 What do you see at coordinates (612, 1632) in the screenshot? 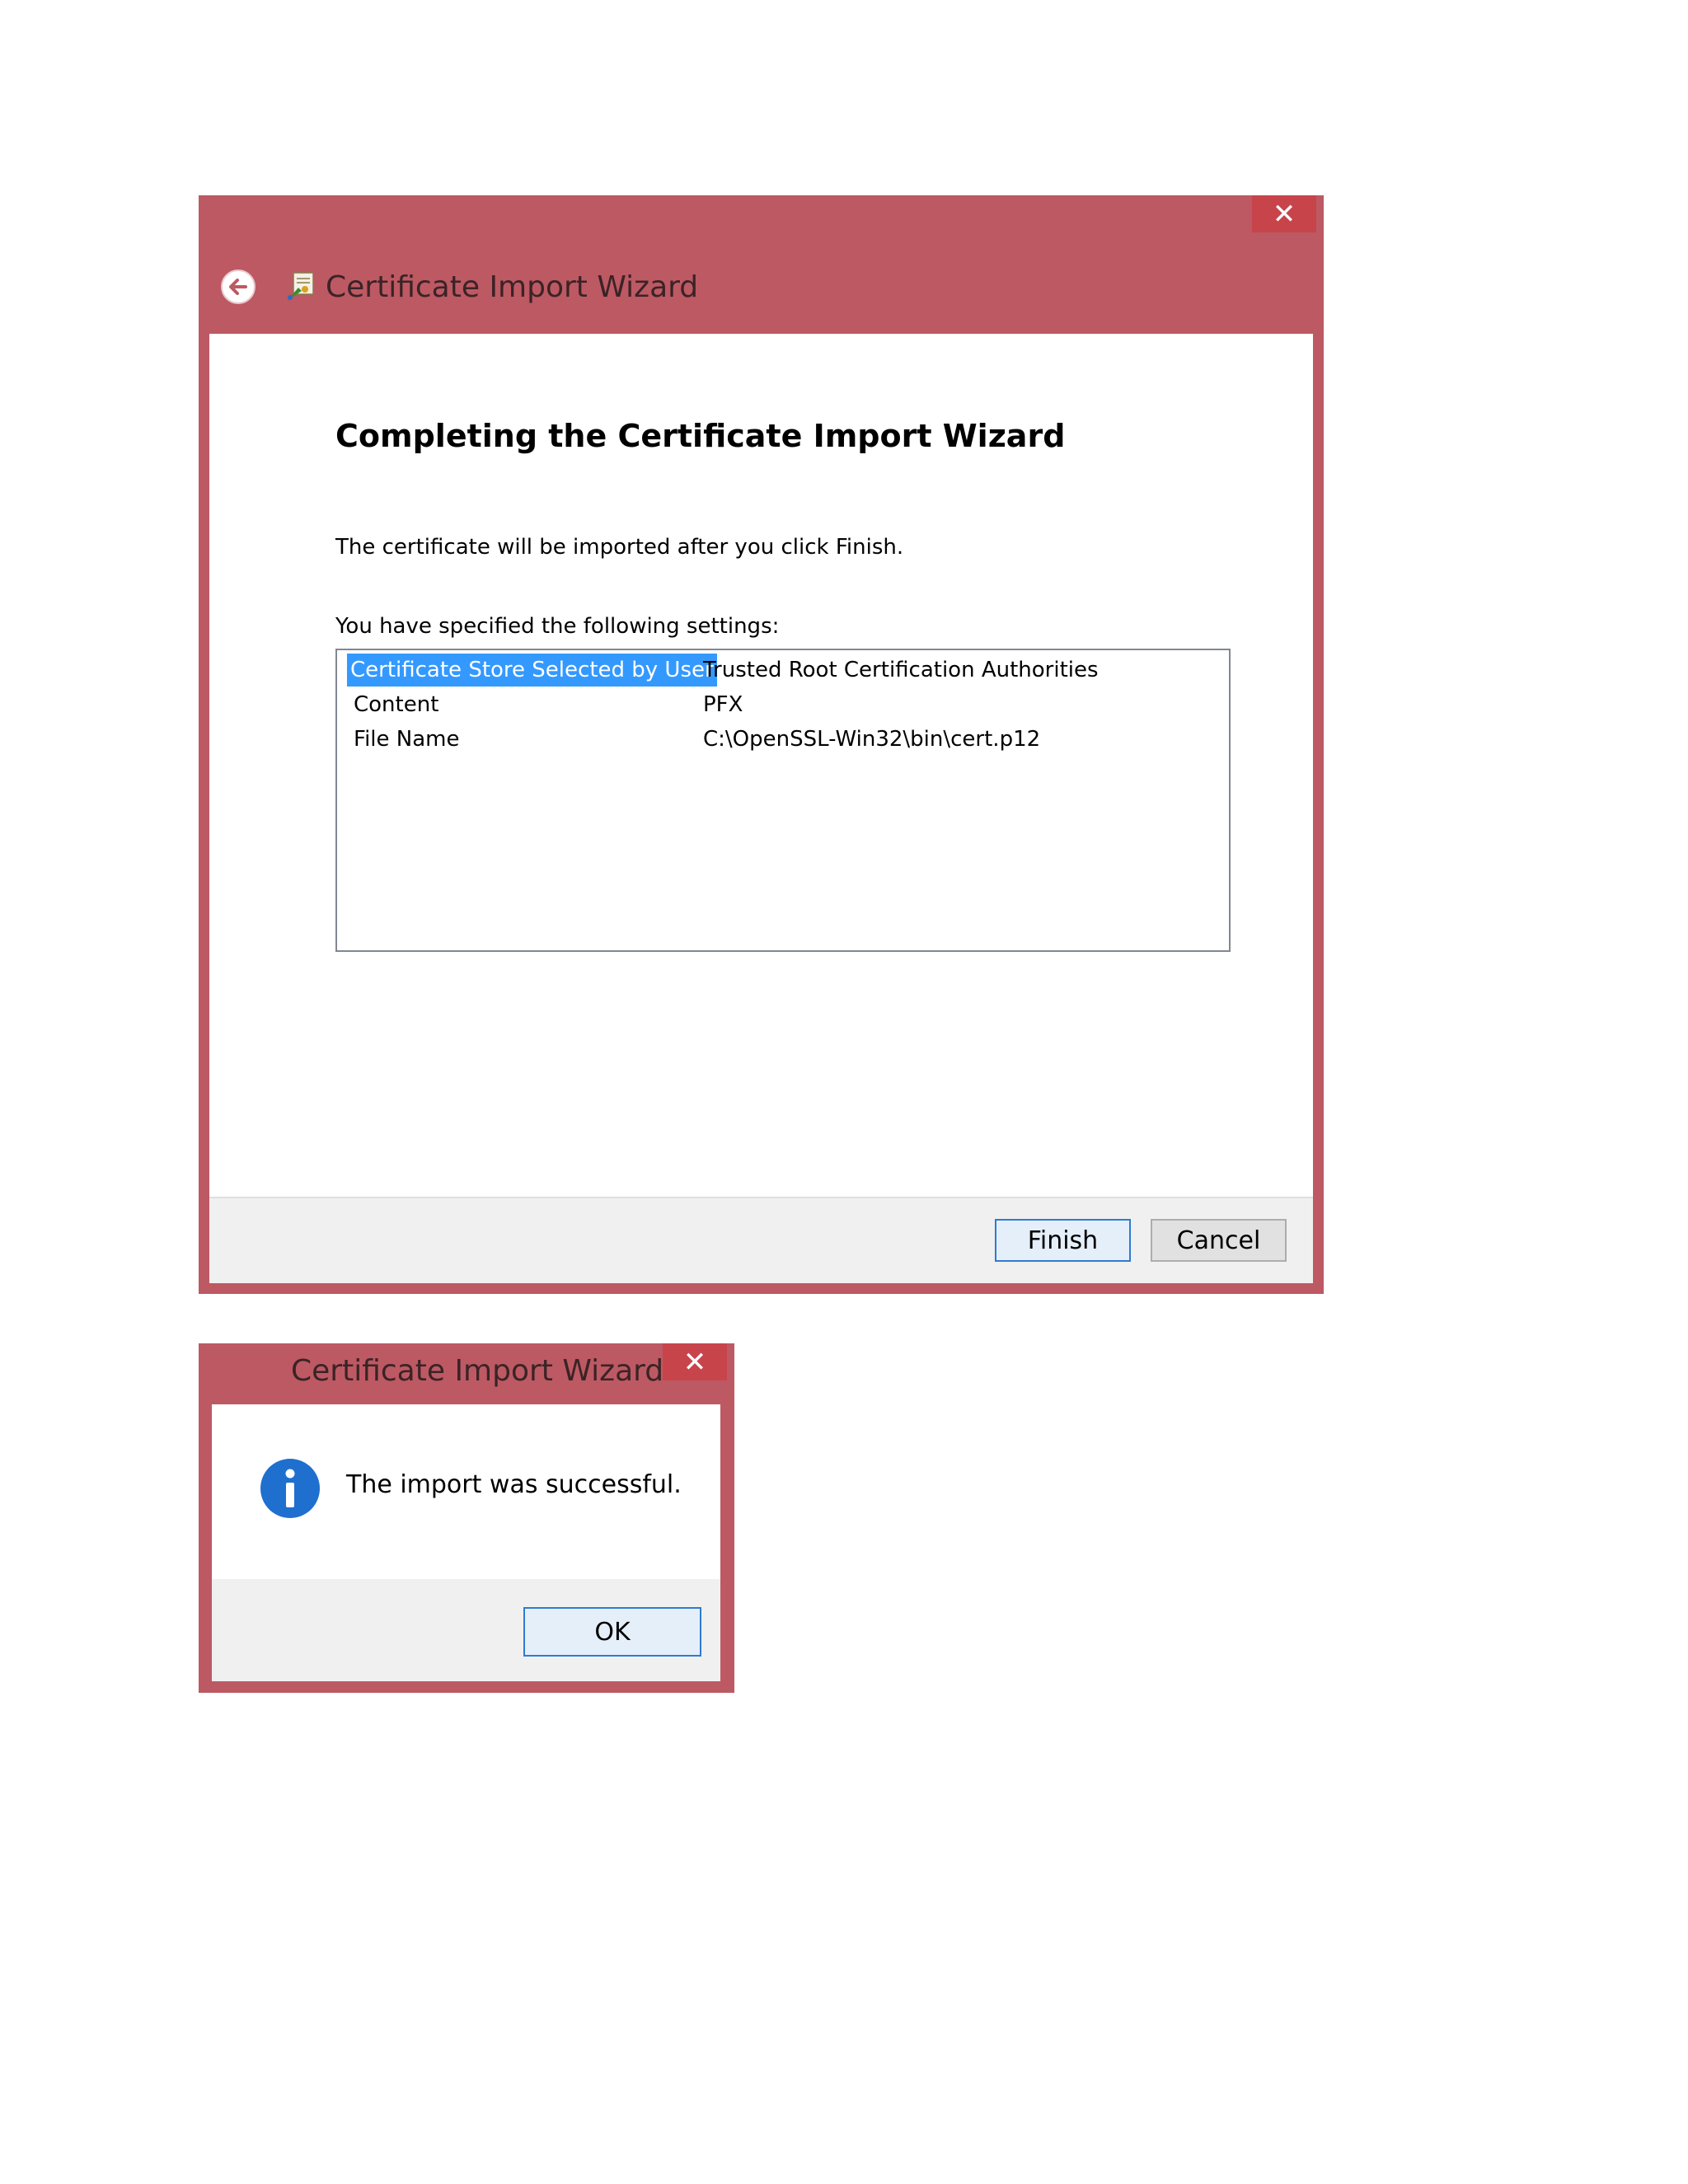
I see `ok-button: OK` at bounding box center [612, 1632].